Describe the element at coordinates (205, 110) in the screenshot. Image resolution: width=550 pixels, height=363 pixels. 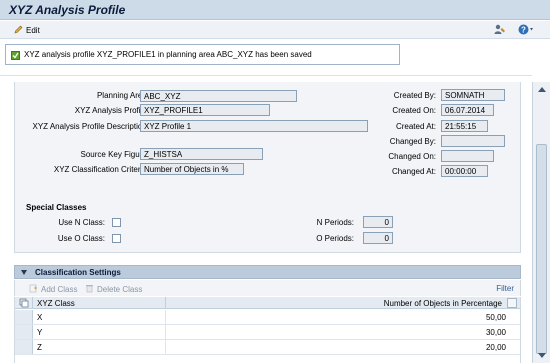
I see `analysis-profile-field: XYZ_PROFILE1` at that location.